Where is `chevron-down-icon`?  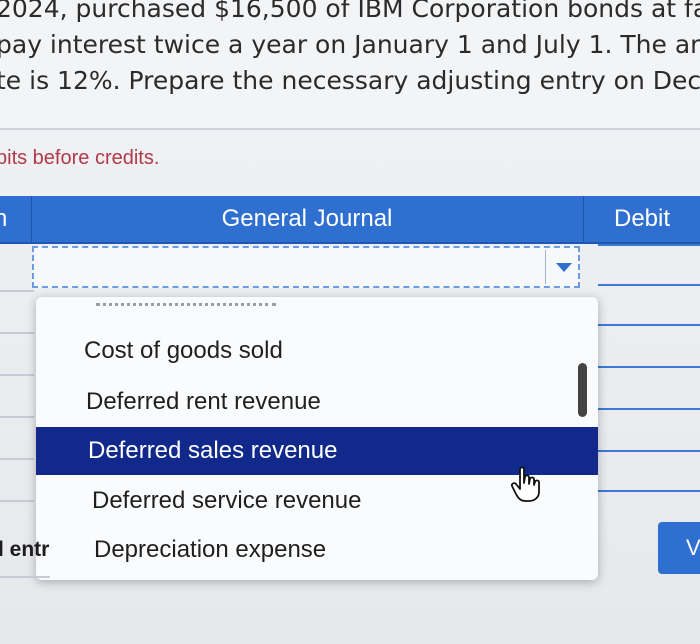 chevron-down-icon is located at coordinates (564, 267).